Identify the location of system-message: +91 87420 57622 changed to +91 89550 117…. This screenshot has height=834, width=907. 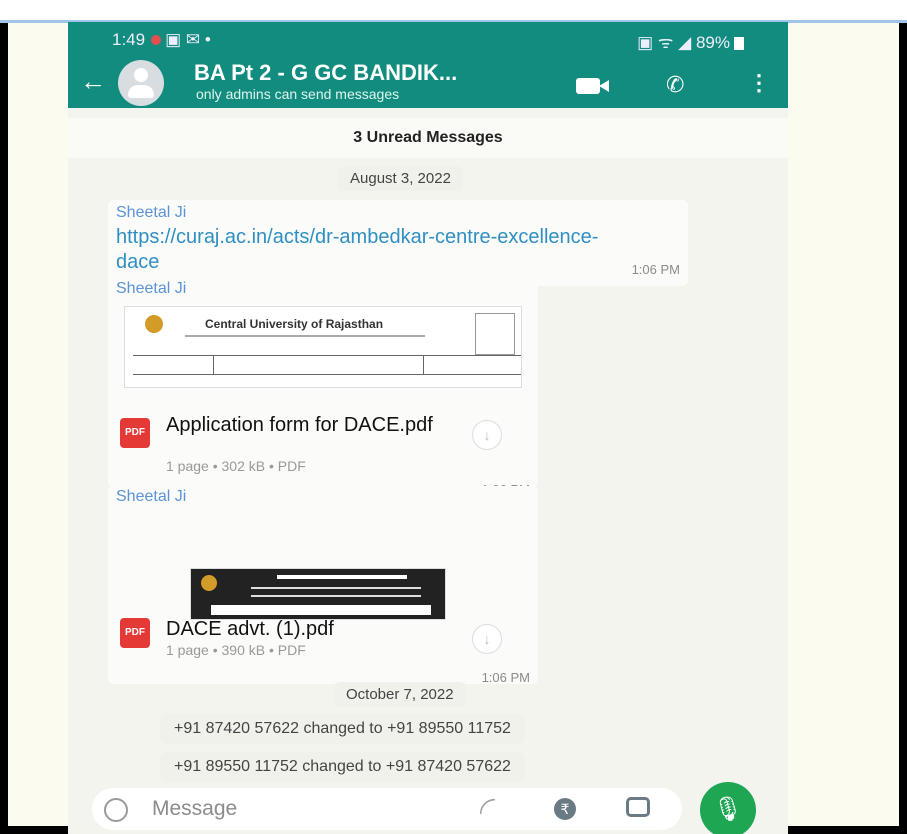
(342, 729).